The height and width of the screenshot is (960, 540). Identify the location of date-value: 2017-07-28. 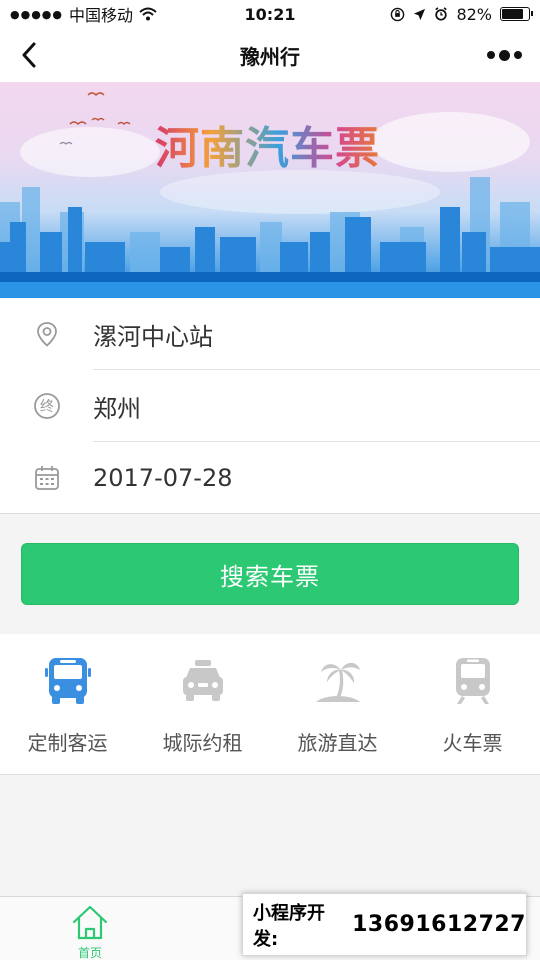
(163, 478).